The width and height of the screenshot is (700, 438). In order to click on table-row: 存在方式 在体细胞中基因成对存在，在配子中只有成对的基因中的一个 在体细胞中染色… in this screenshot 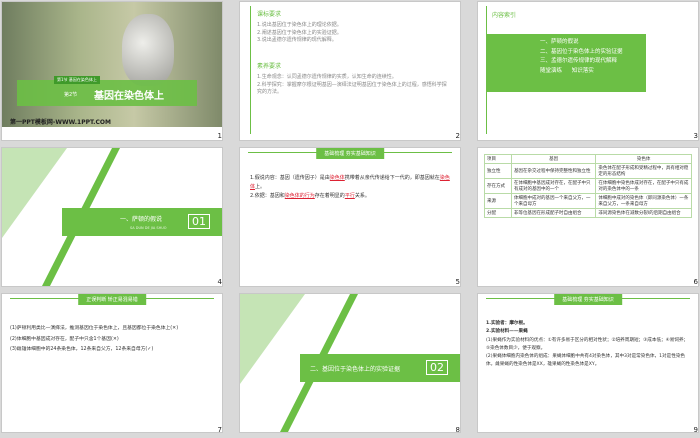, I will do `click(588, 186)`.